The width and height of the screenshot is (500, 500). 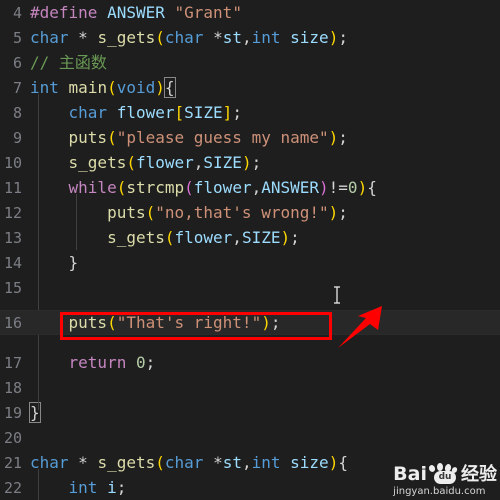 I want to click on code-line: 9 puts("please guess my name");, so click(x=250, y=137).